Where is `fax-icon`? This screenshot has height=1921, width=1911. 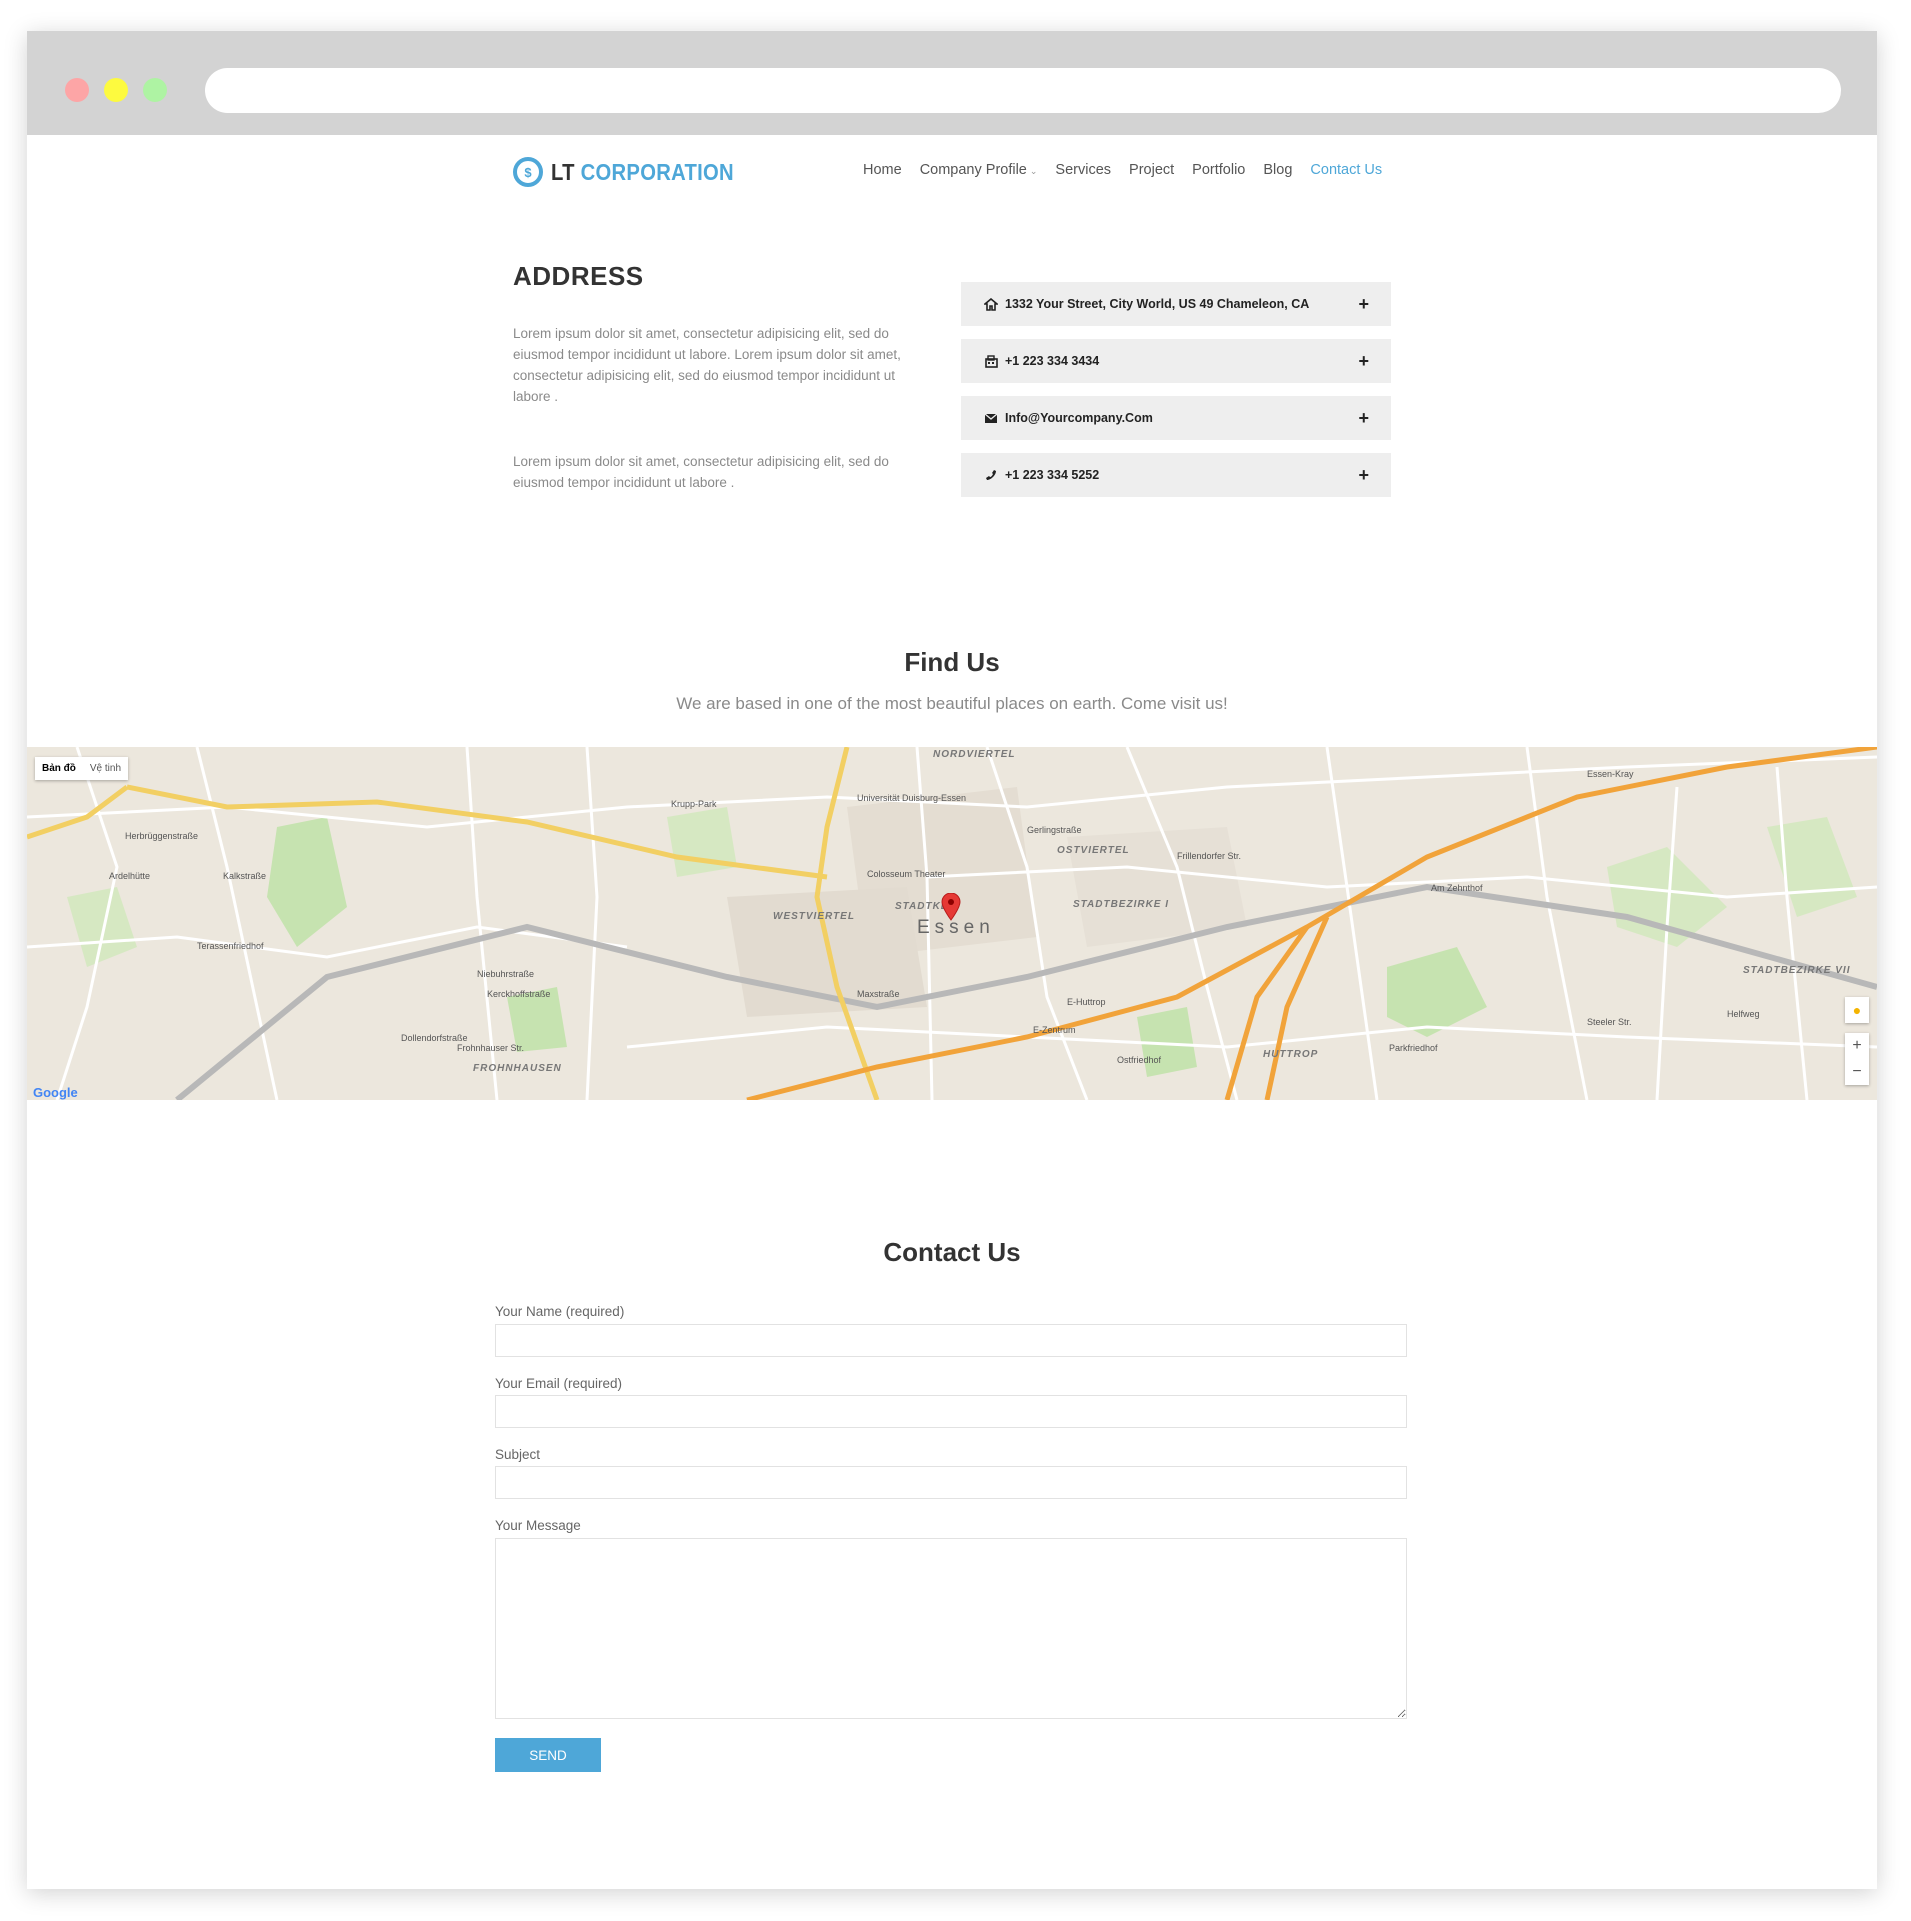 fax-icon is located at coordinates (991, 361).